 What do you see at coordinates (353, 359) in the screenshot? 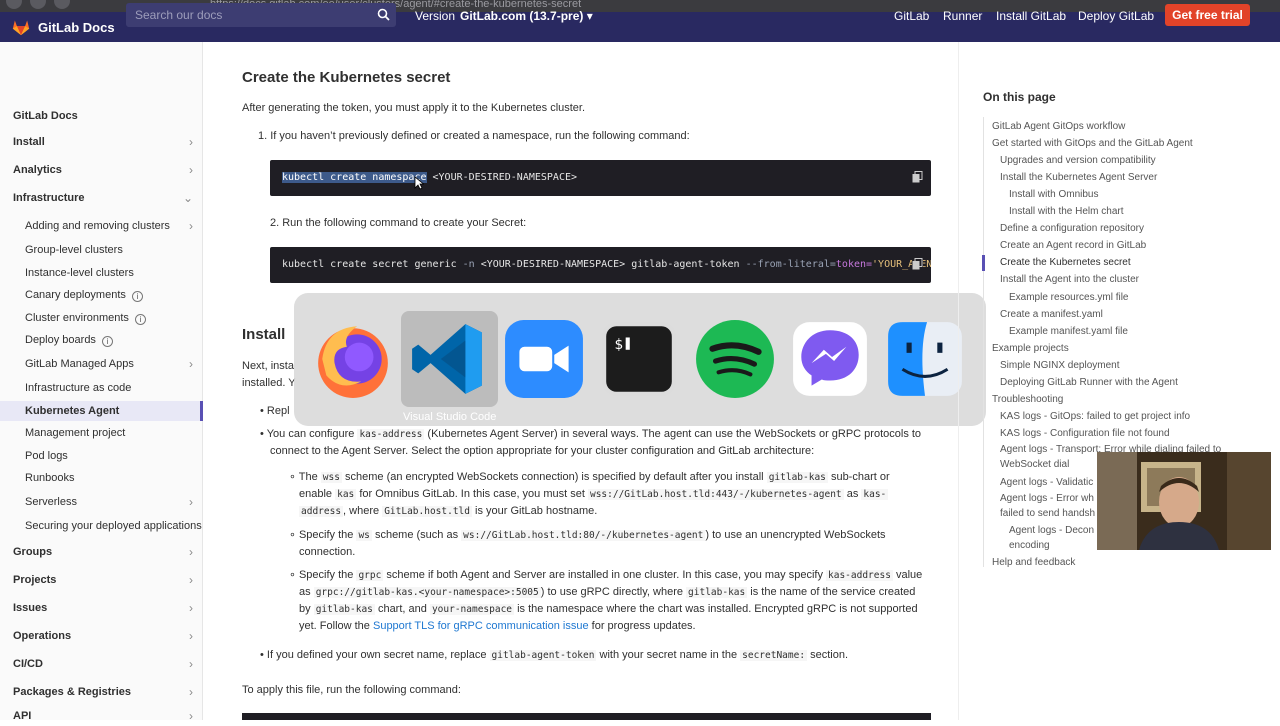
I see `firefox-icon` at bounding box center [353, 359].